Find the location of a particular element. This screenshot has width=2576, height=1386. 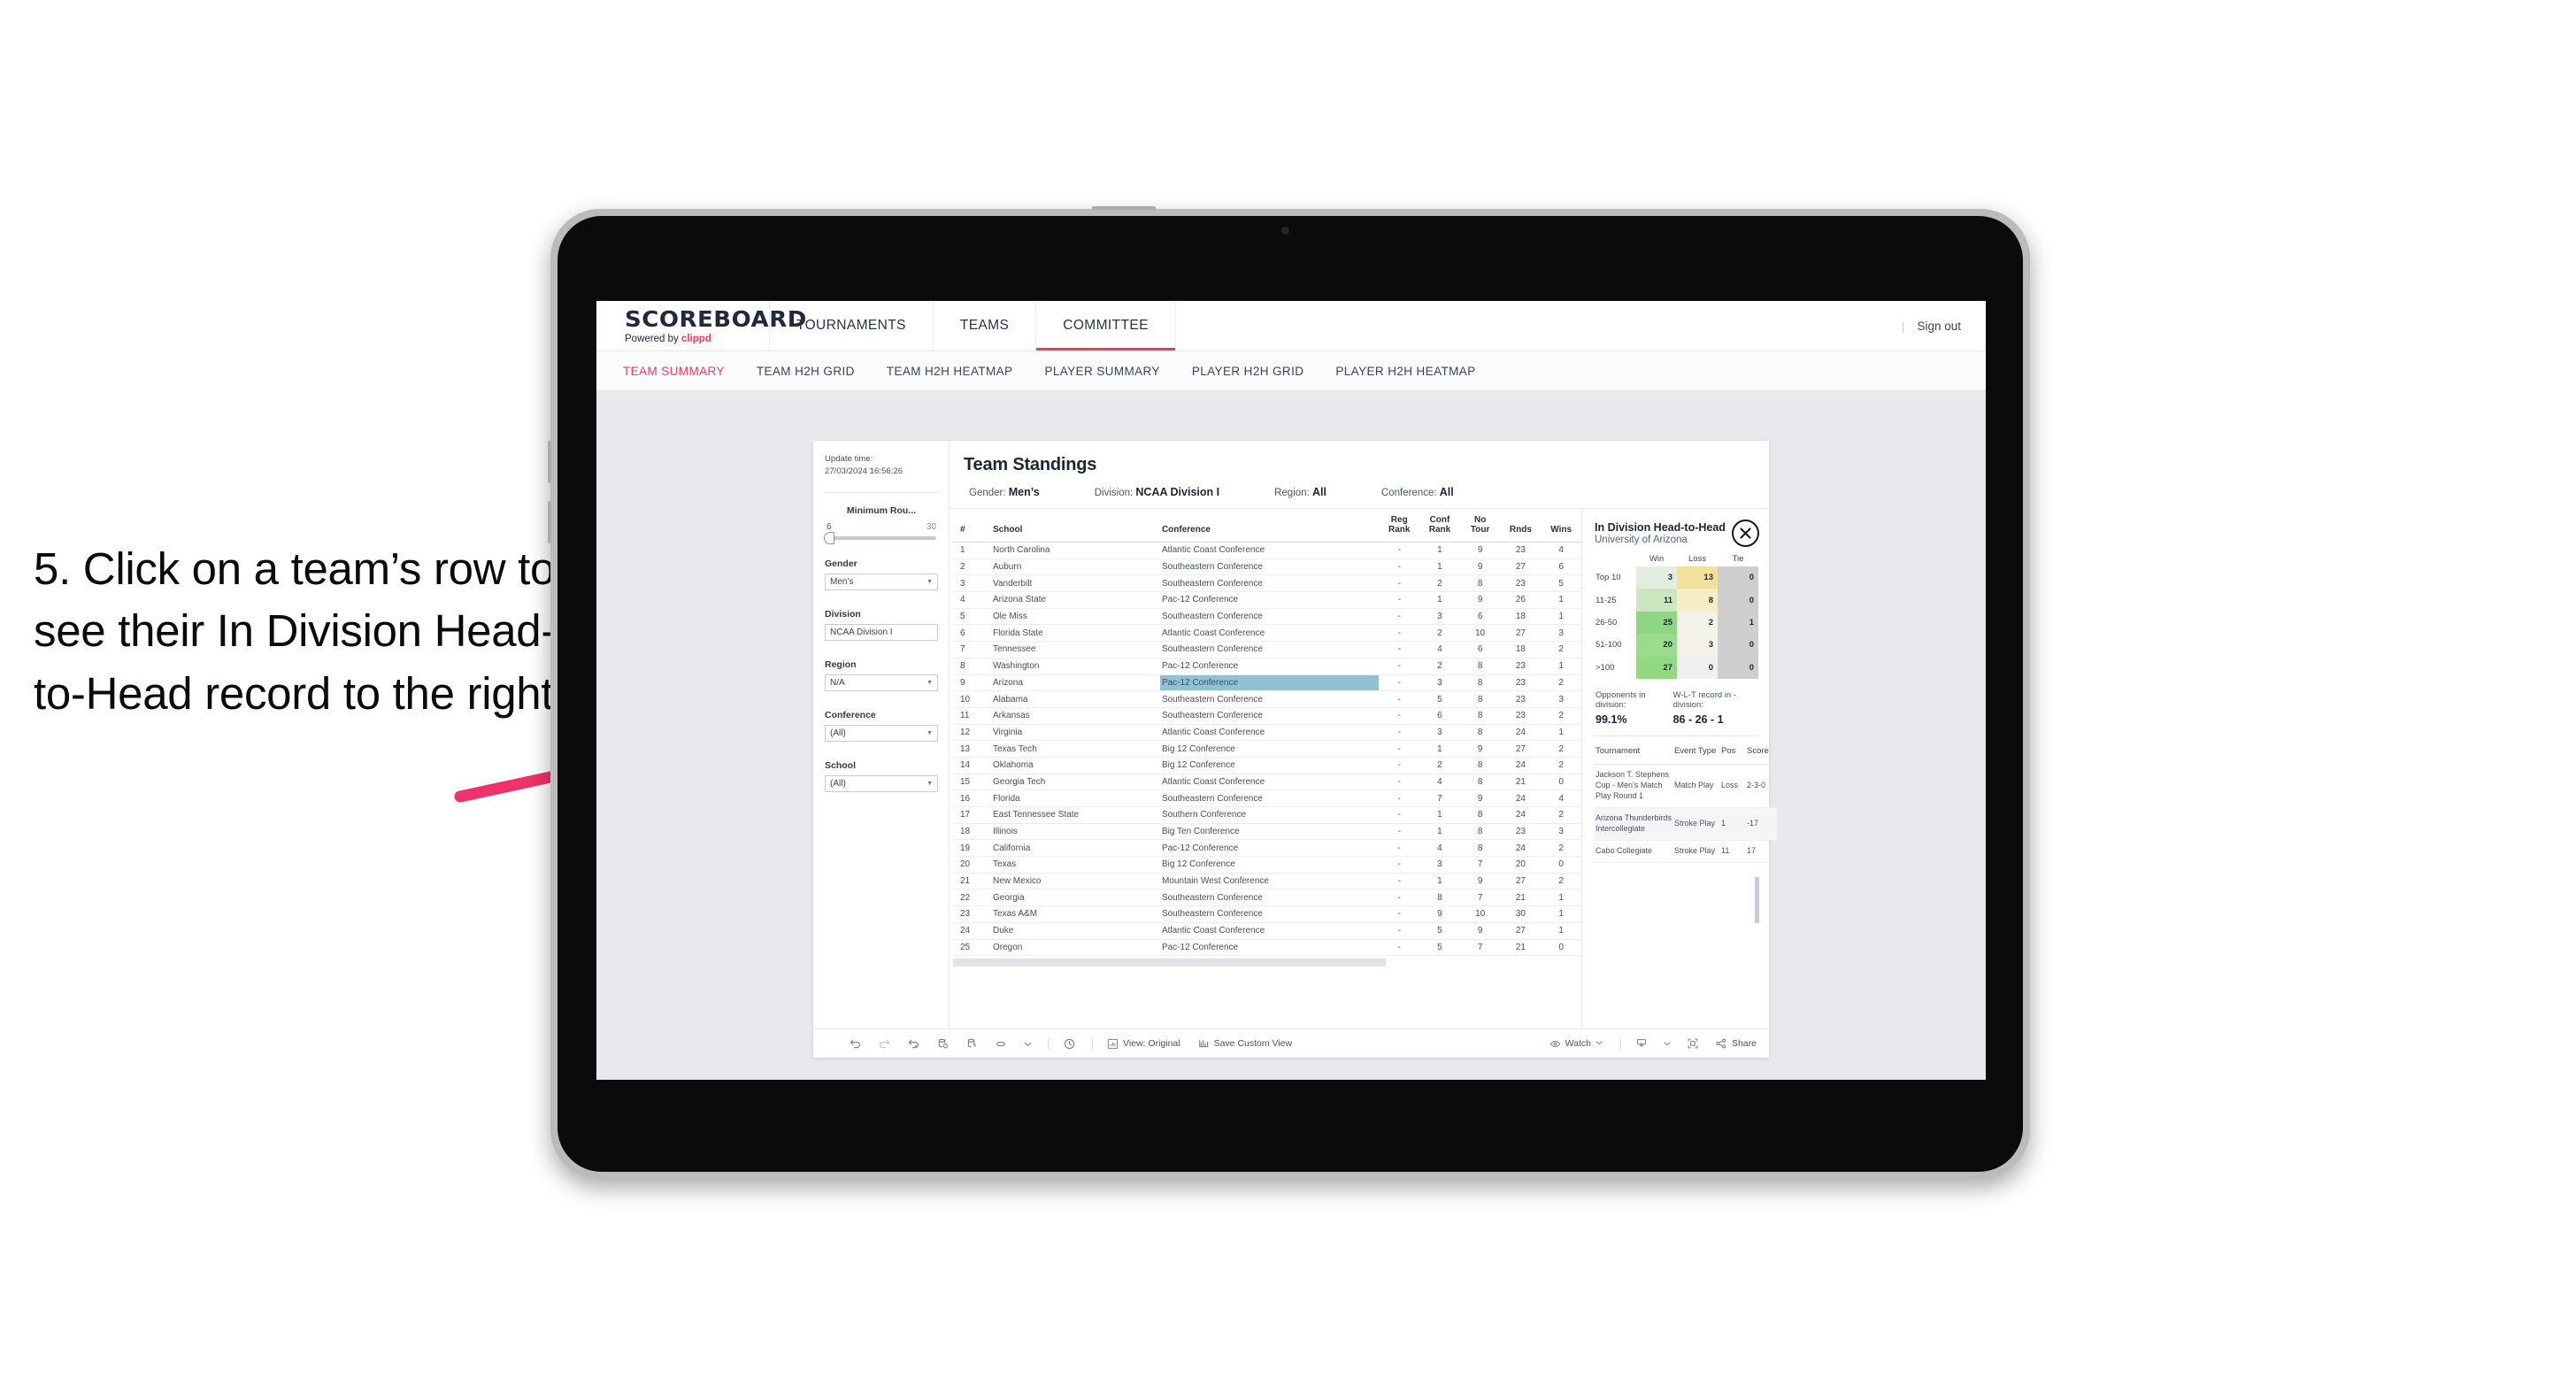

filter-region-select: N/A ▼ is located at coordinates (881, 682).